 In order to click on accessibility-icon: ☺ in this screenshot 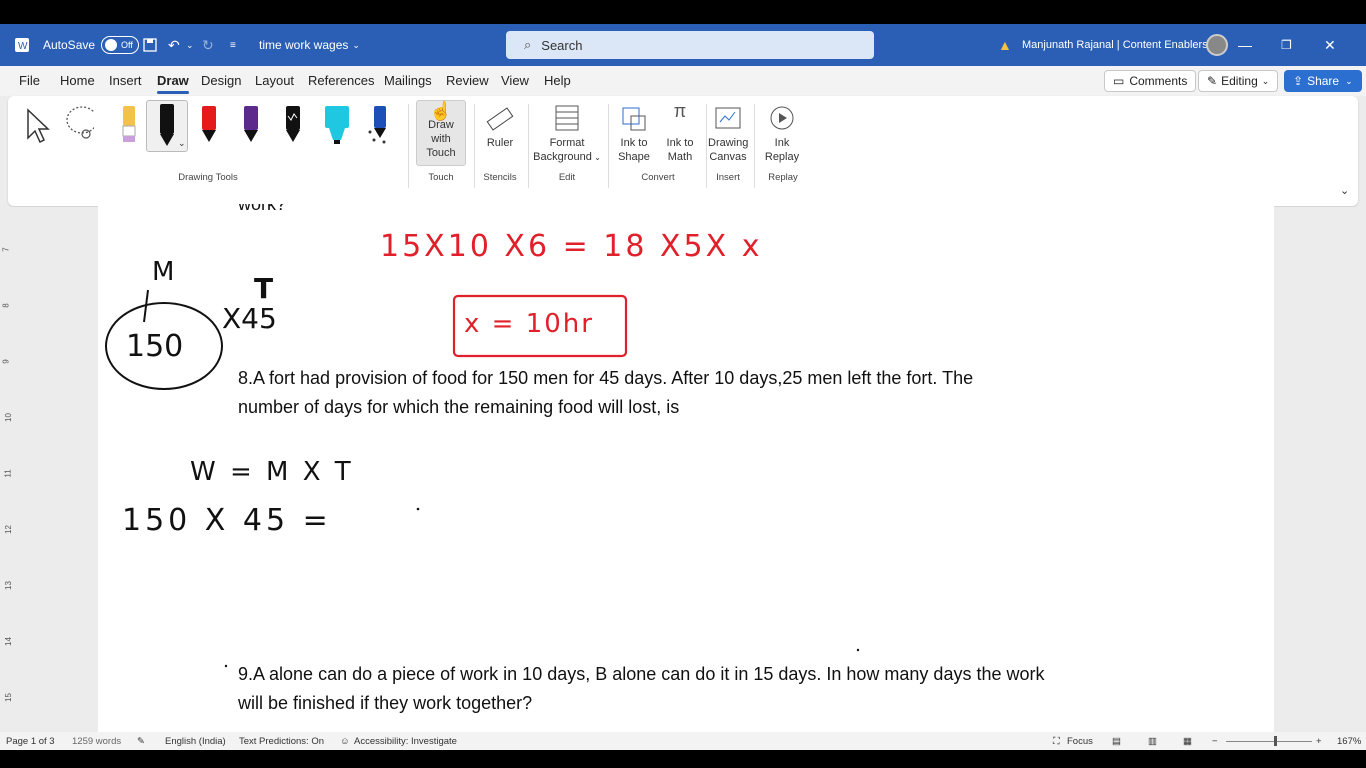, I will do `click(345, 741)`.